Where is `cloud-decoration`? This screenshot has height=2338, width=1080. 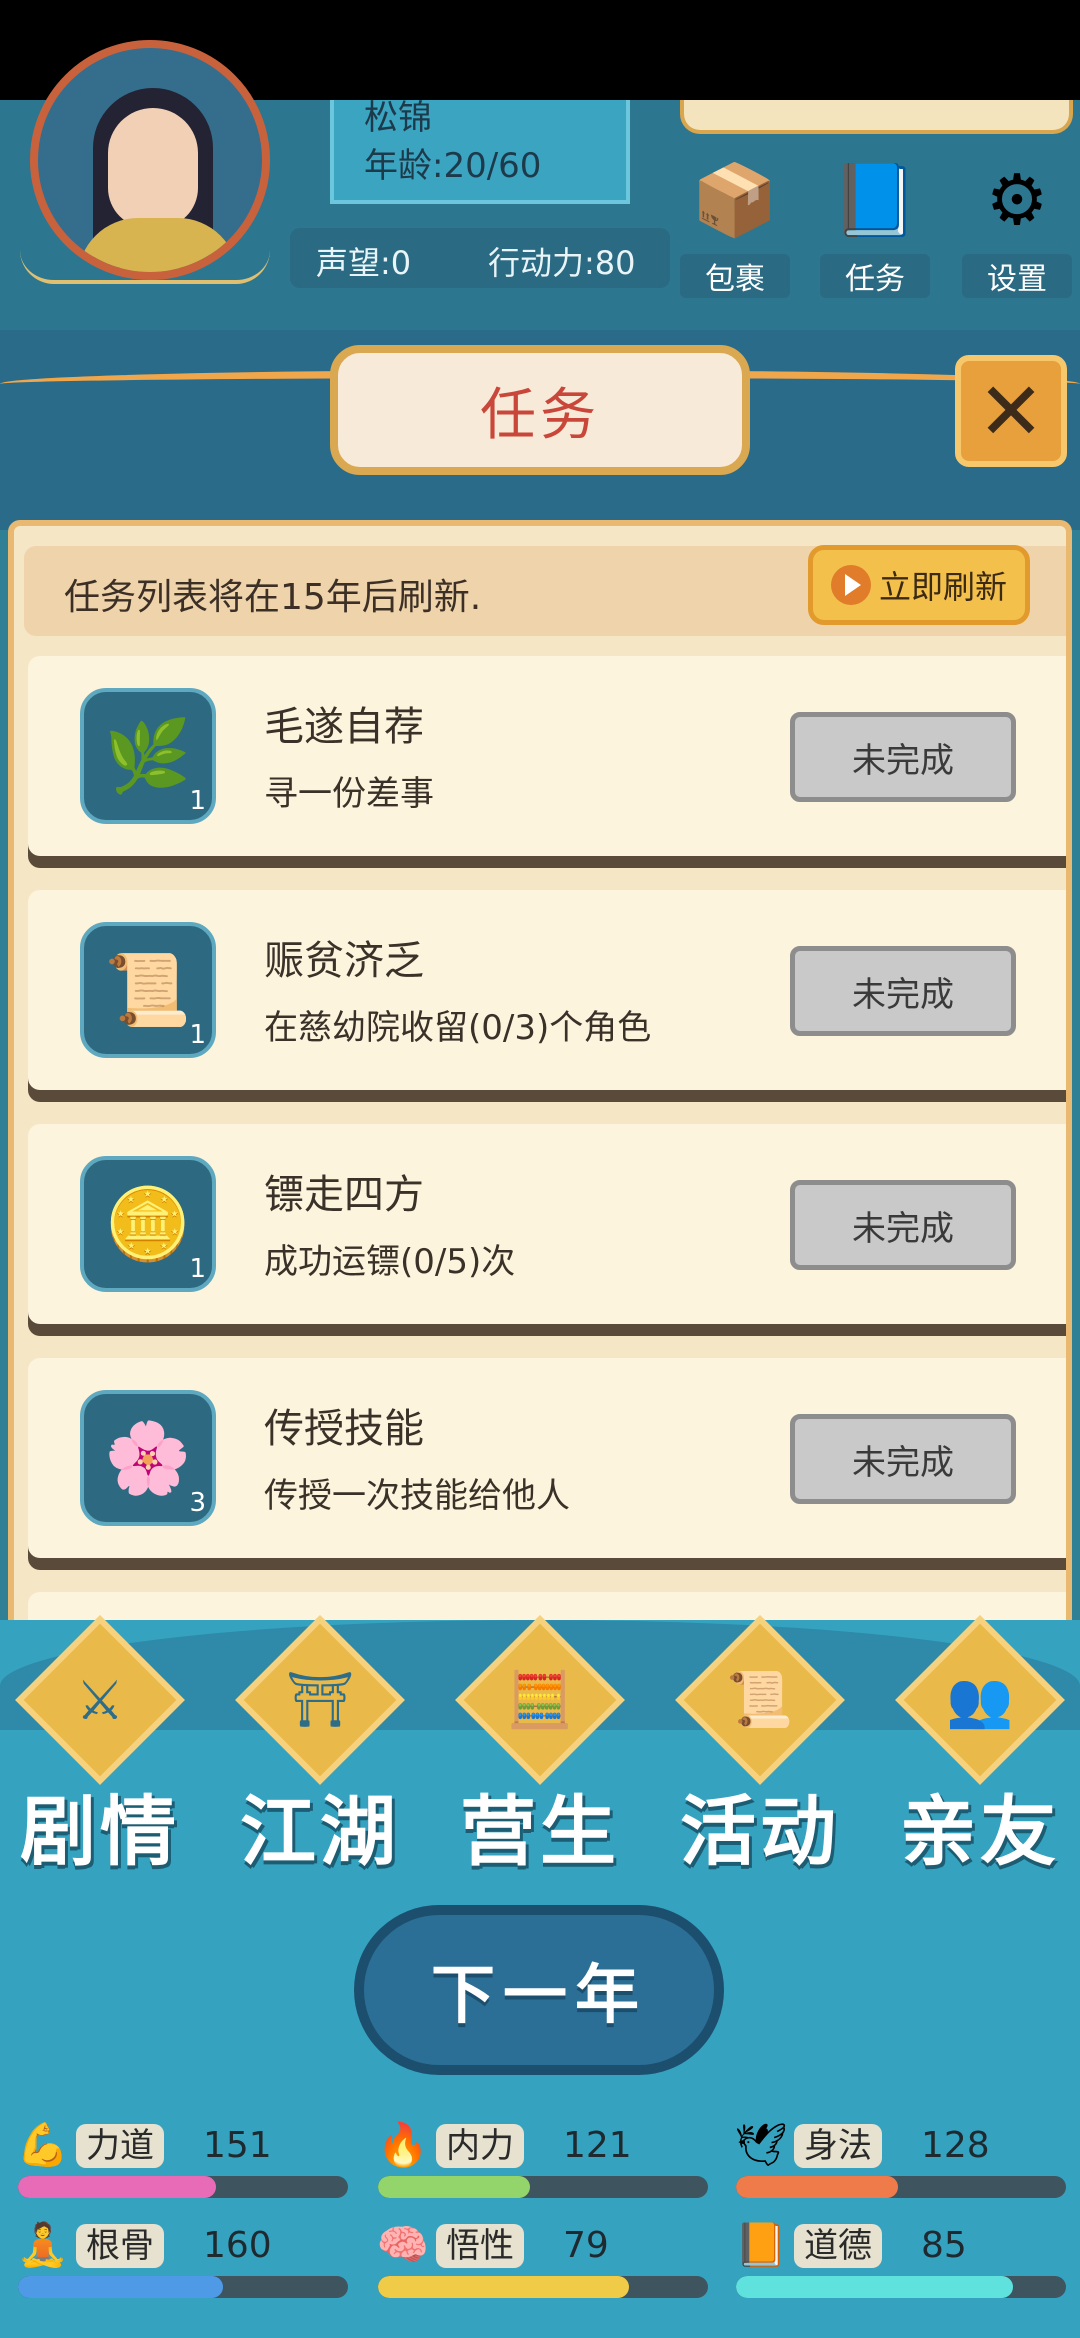
cloud-decoration is located at coordinates (145, 267).